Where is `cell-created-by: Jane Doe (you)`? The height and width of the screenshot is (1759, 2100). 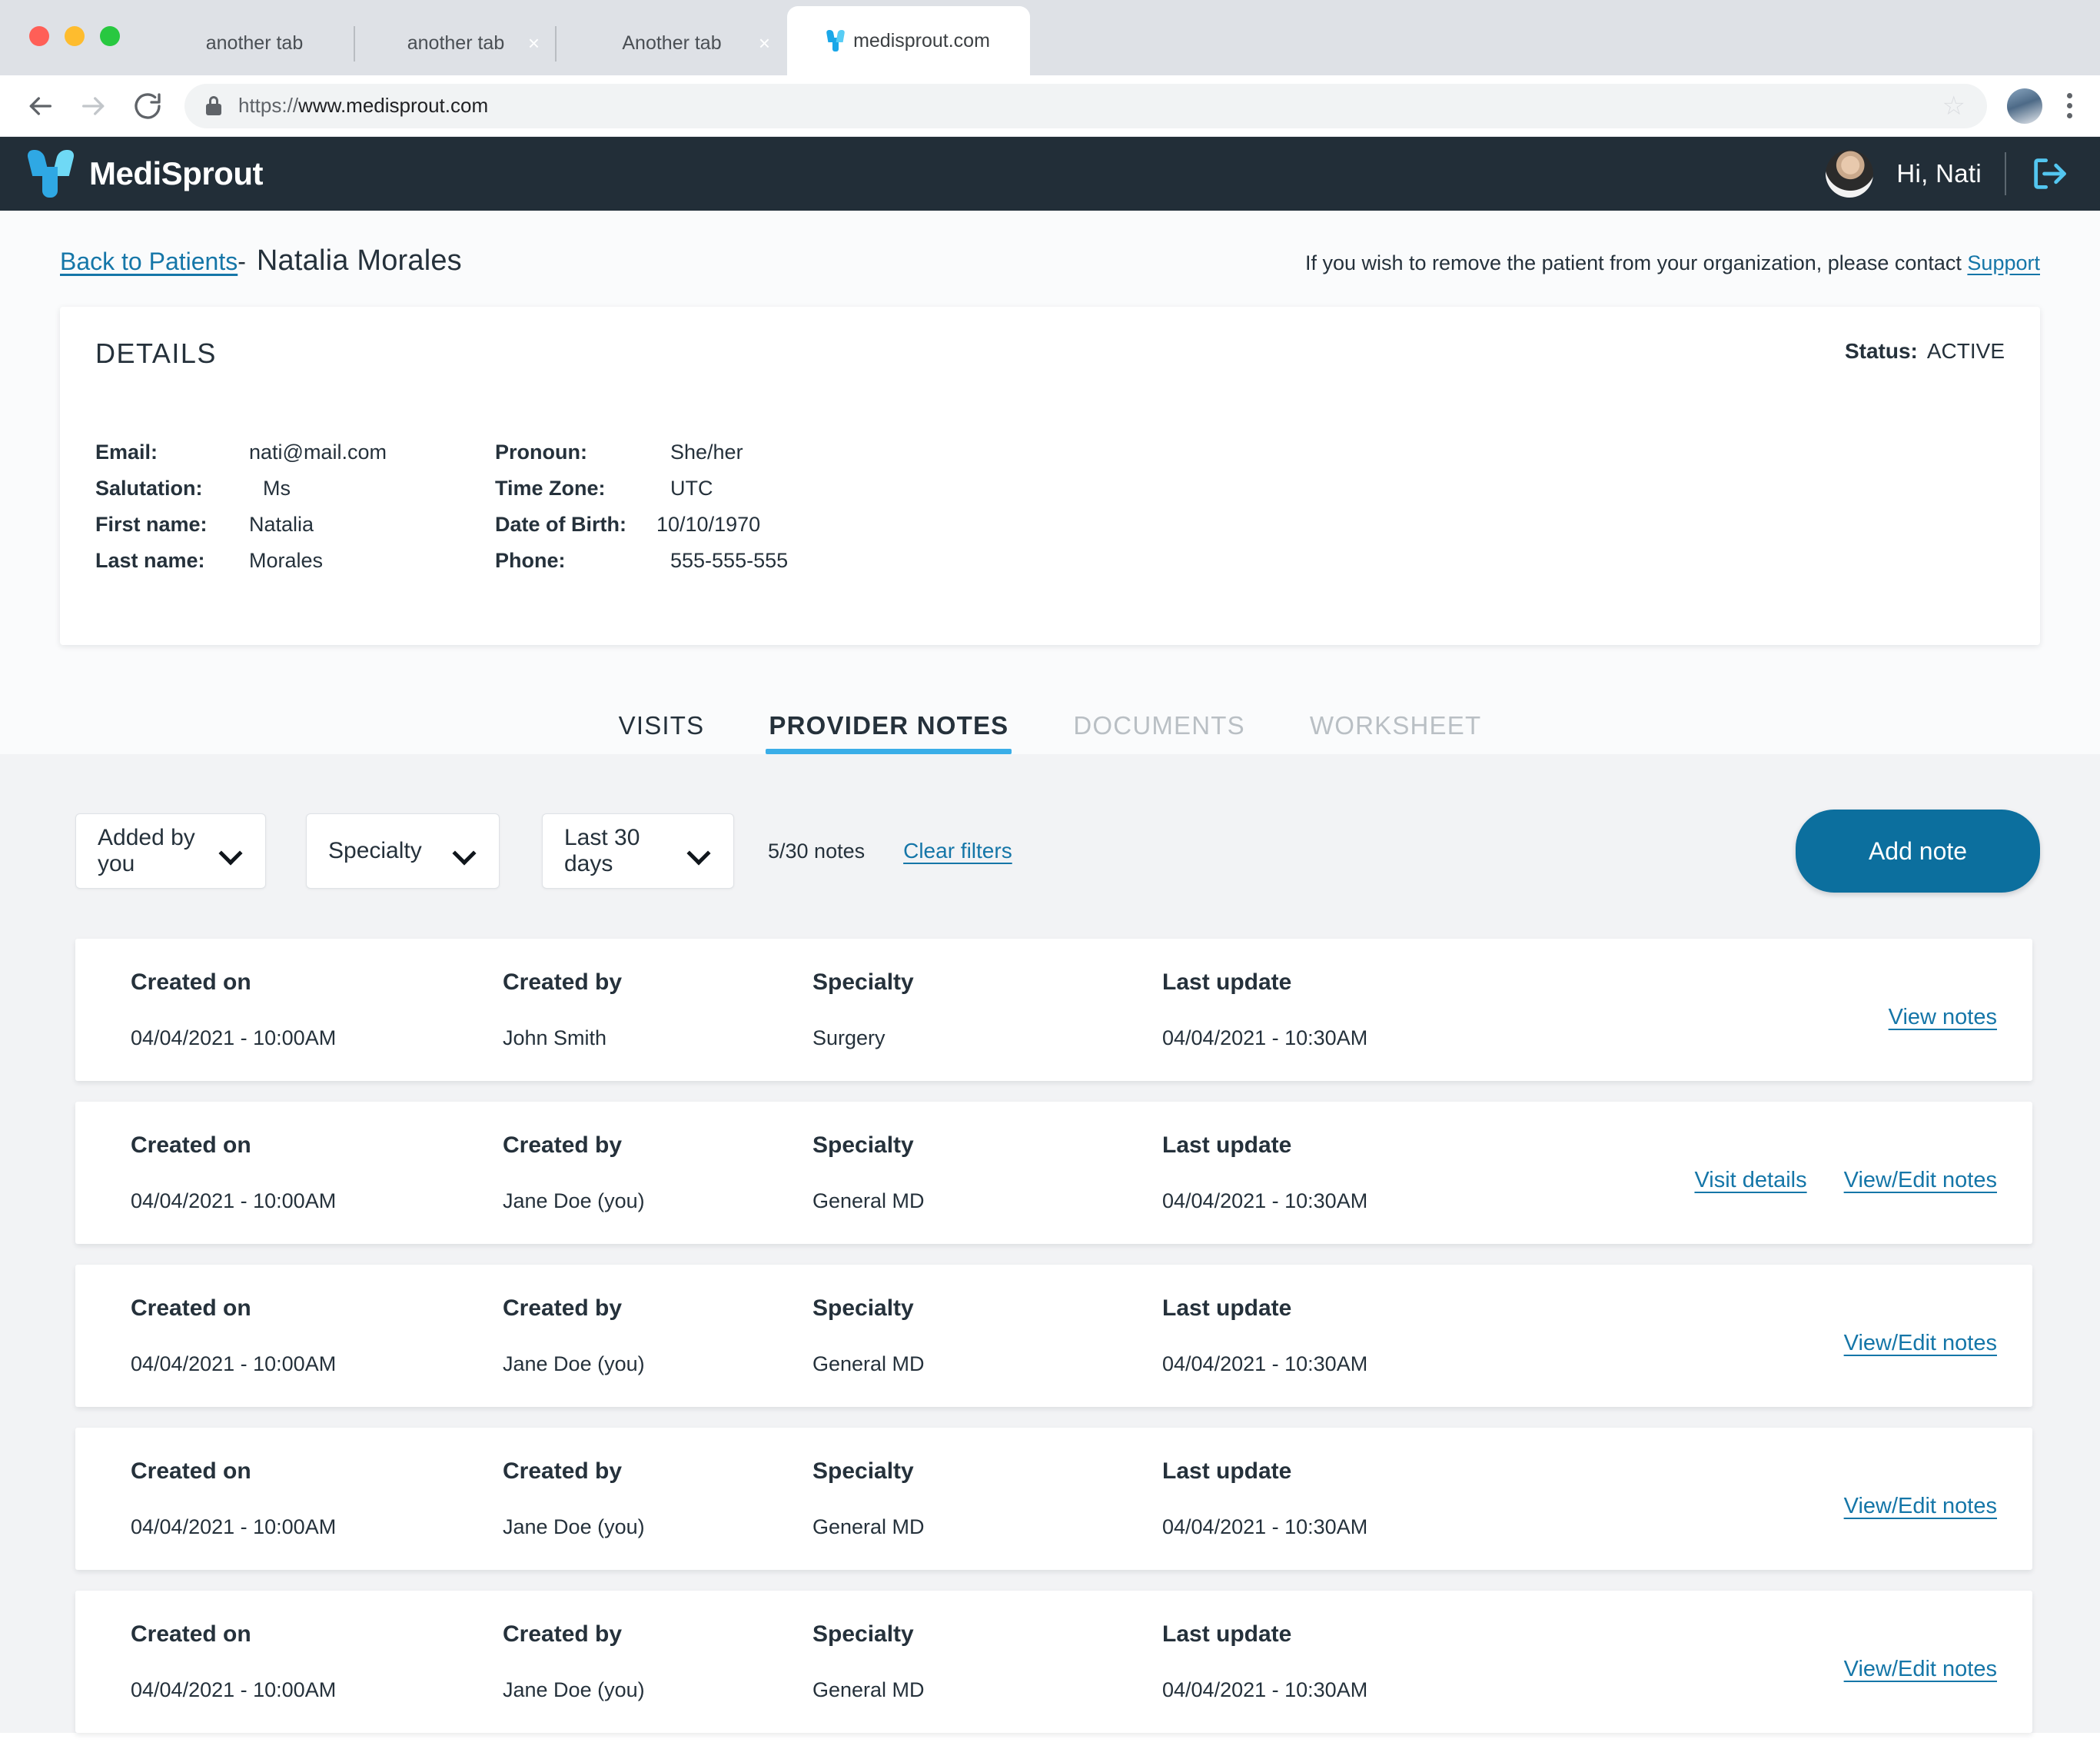
cell-created-by: Jane Doe (you) is located at coordinates (574, 1363).